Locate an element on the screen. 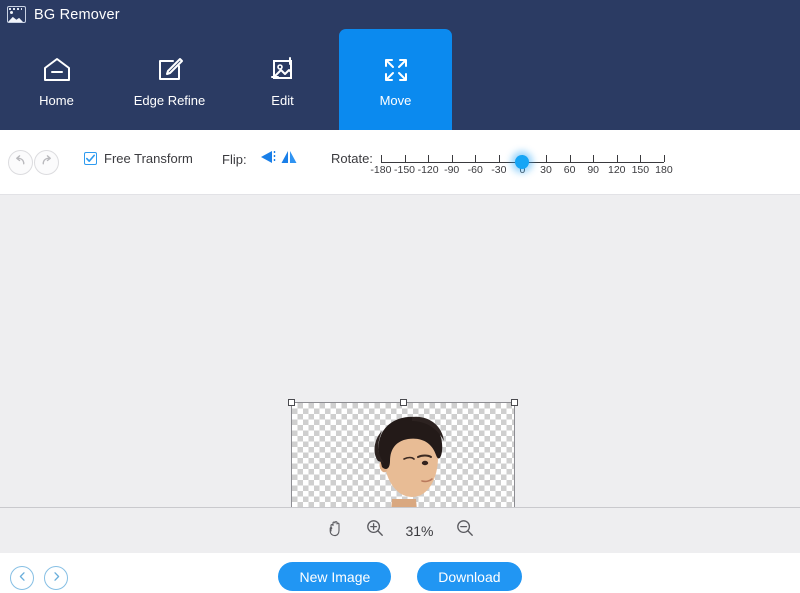 The height and width of the screenshot is (593, 800). flip-label: Flip: is located at coordinates (234, 159).